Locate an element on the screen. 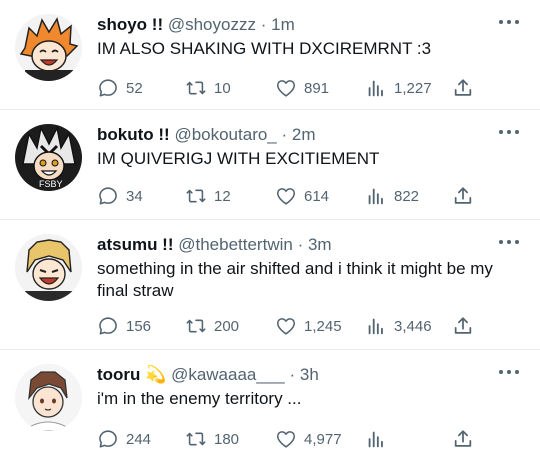 The width and height of the screenshot is (540, 463). timestamp: 3h is located at coordinates (309, 374).